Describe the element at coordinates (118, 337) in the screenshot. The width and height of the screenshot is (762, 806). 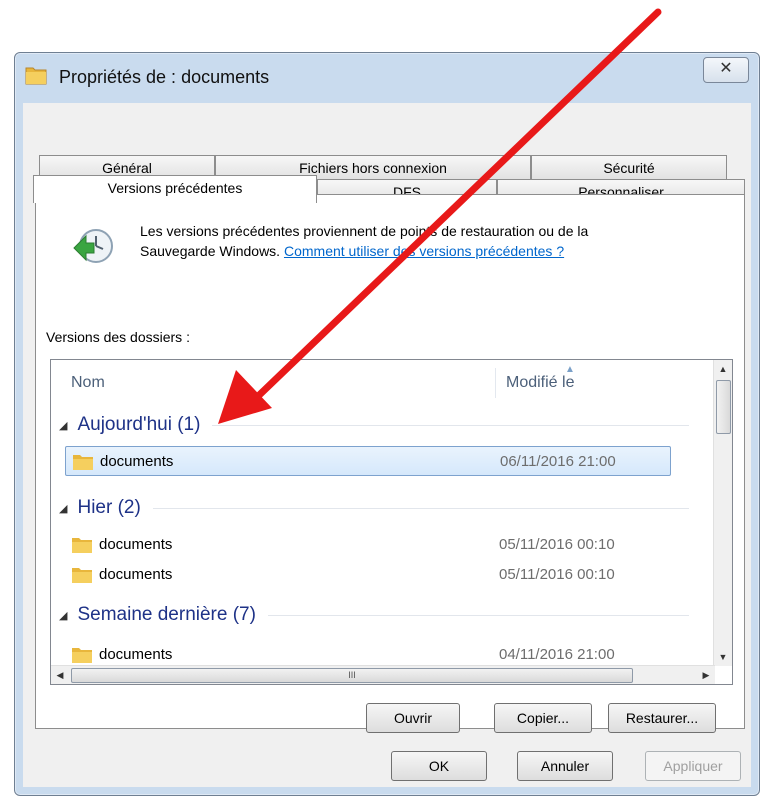
I see `versions-label: Versions des dossiers :` at that location.